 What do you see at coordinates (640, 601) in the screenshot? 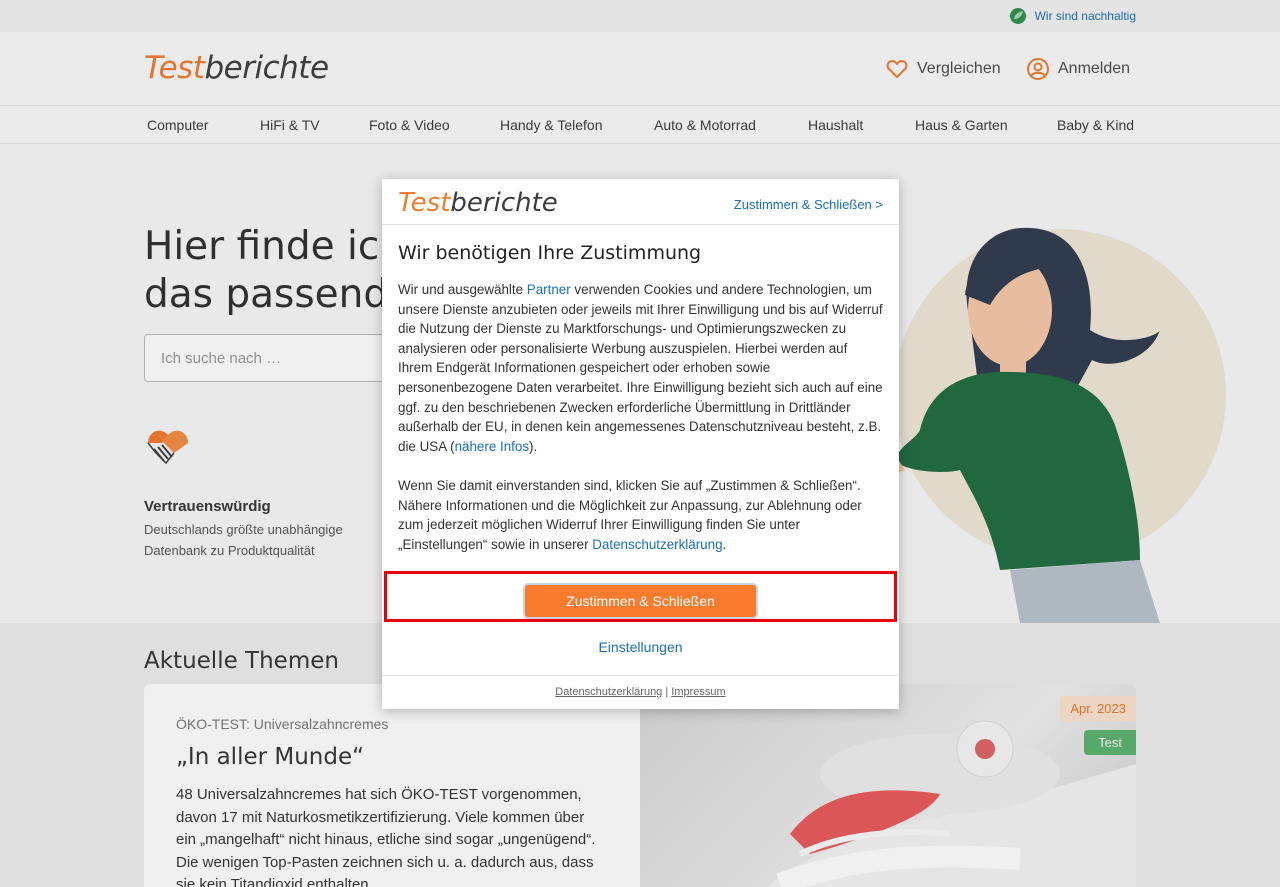
I see `accept-close-button: Zustimmen & Schließen` at bounding box center [640, 601].